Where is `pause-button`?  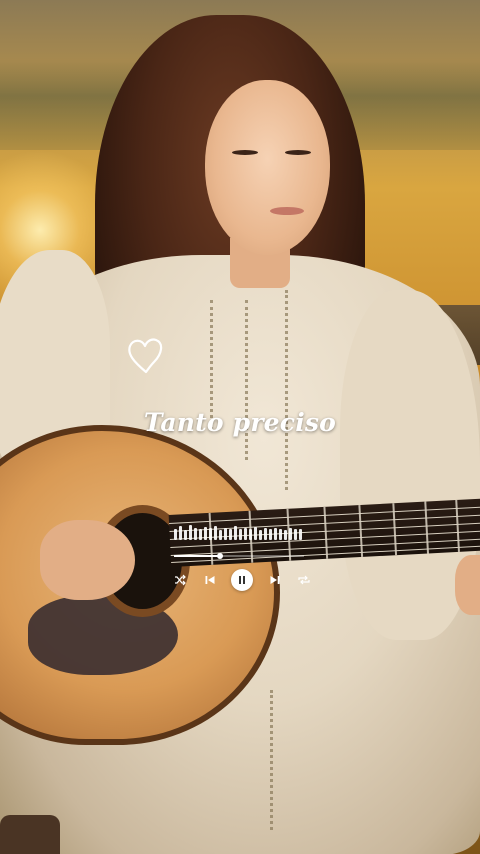 pause-button is located at coordinates (242, 580).